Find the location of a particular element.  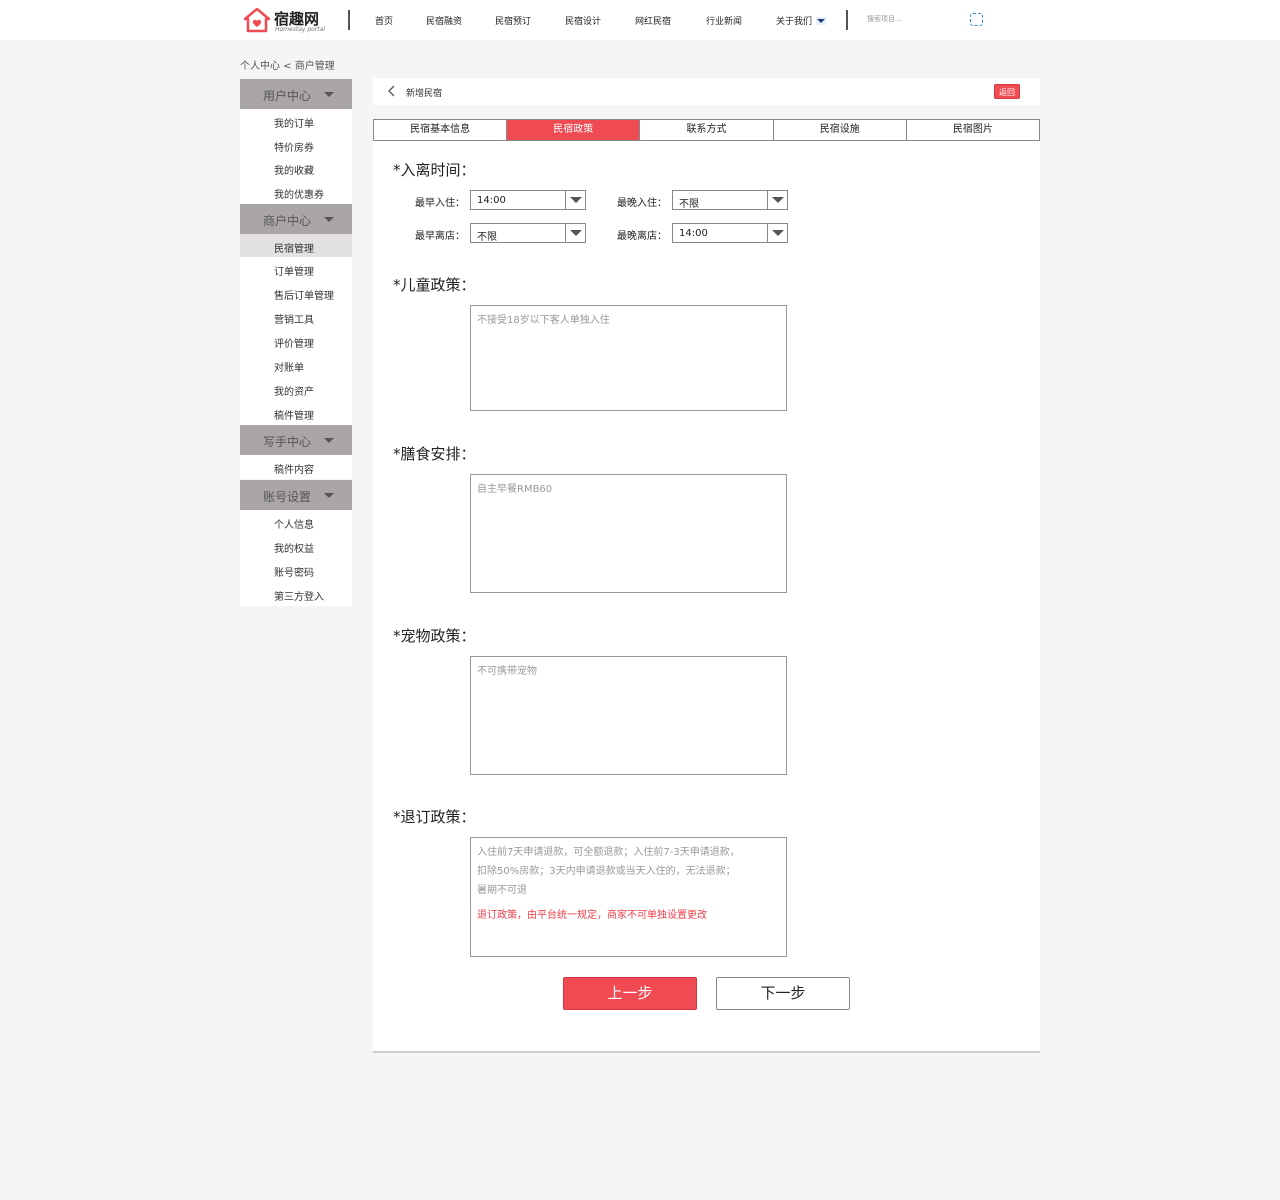

chevron-left-icon is located at coordinates (392, 91).